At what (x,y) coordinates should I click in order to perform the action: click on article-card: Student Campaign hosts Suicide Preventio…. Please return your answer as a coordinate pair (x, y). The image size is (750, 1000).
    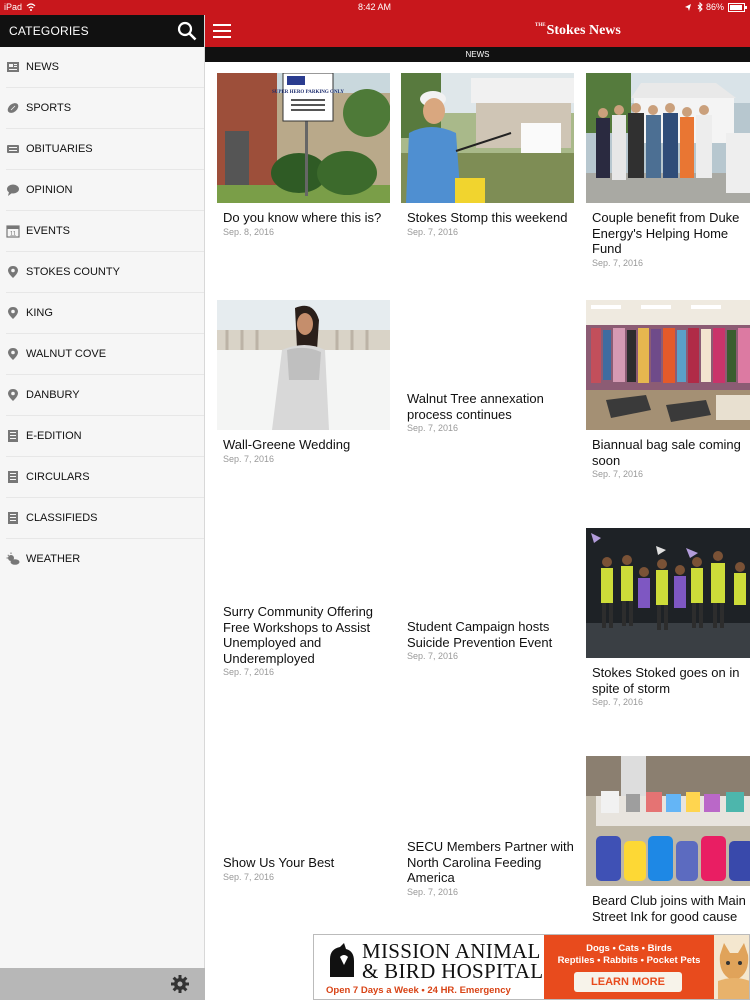
    Looking at the image, I should click on (488, 636).